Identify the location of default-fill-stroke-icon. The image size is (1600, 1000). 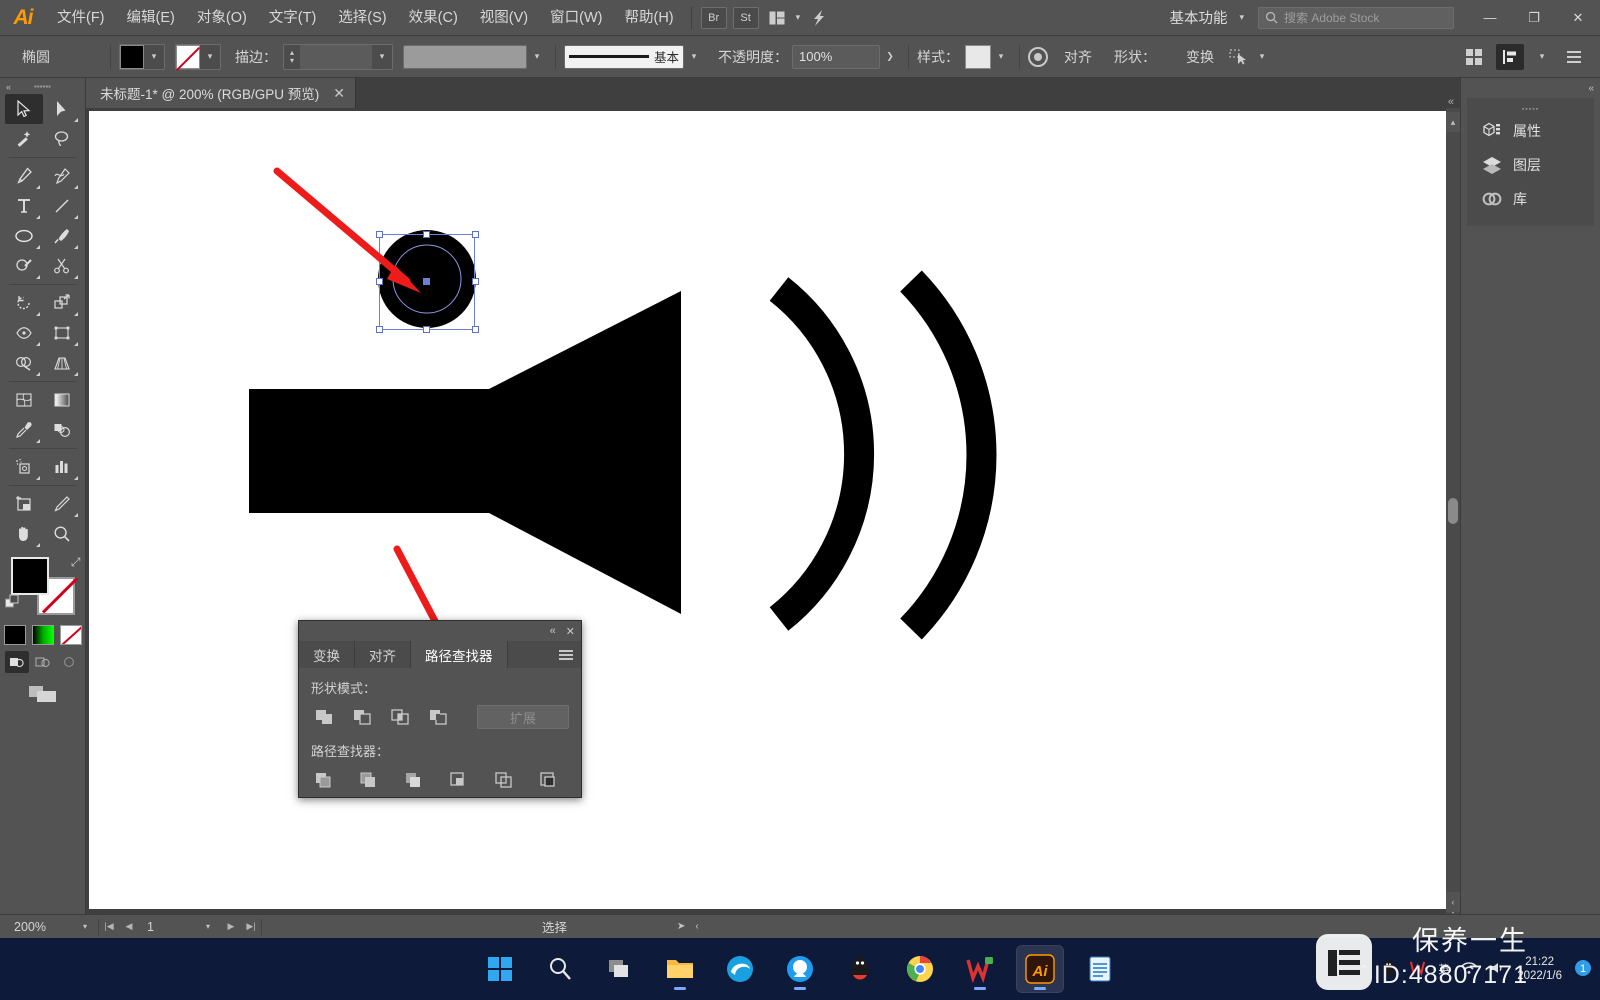
(12, 604).